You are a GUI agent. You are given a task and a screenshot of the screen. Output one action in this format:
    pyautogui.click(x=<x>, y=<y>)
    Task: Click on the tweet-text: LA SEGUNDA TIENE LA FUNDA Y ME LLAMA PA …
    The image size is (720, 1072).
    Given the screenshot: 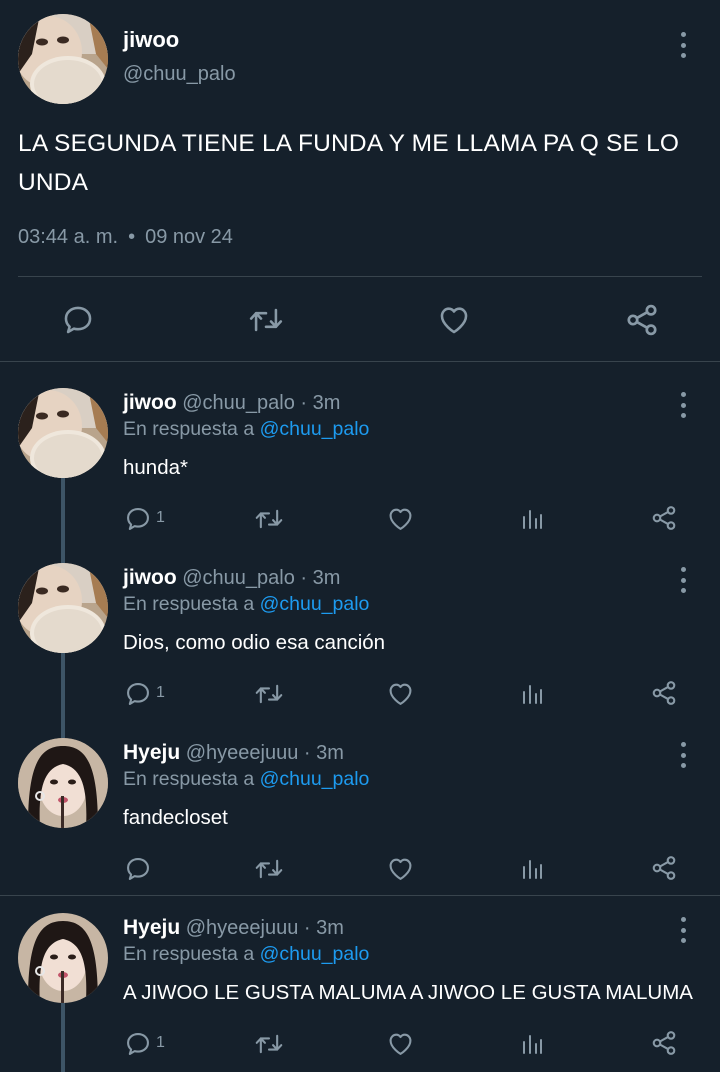 What is the action you would take?
    pyautogui.click(x=349, y=163)
    